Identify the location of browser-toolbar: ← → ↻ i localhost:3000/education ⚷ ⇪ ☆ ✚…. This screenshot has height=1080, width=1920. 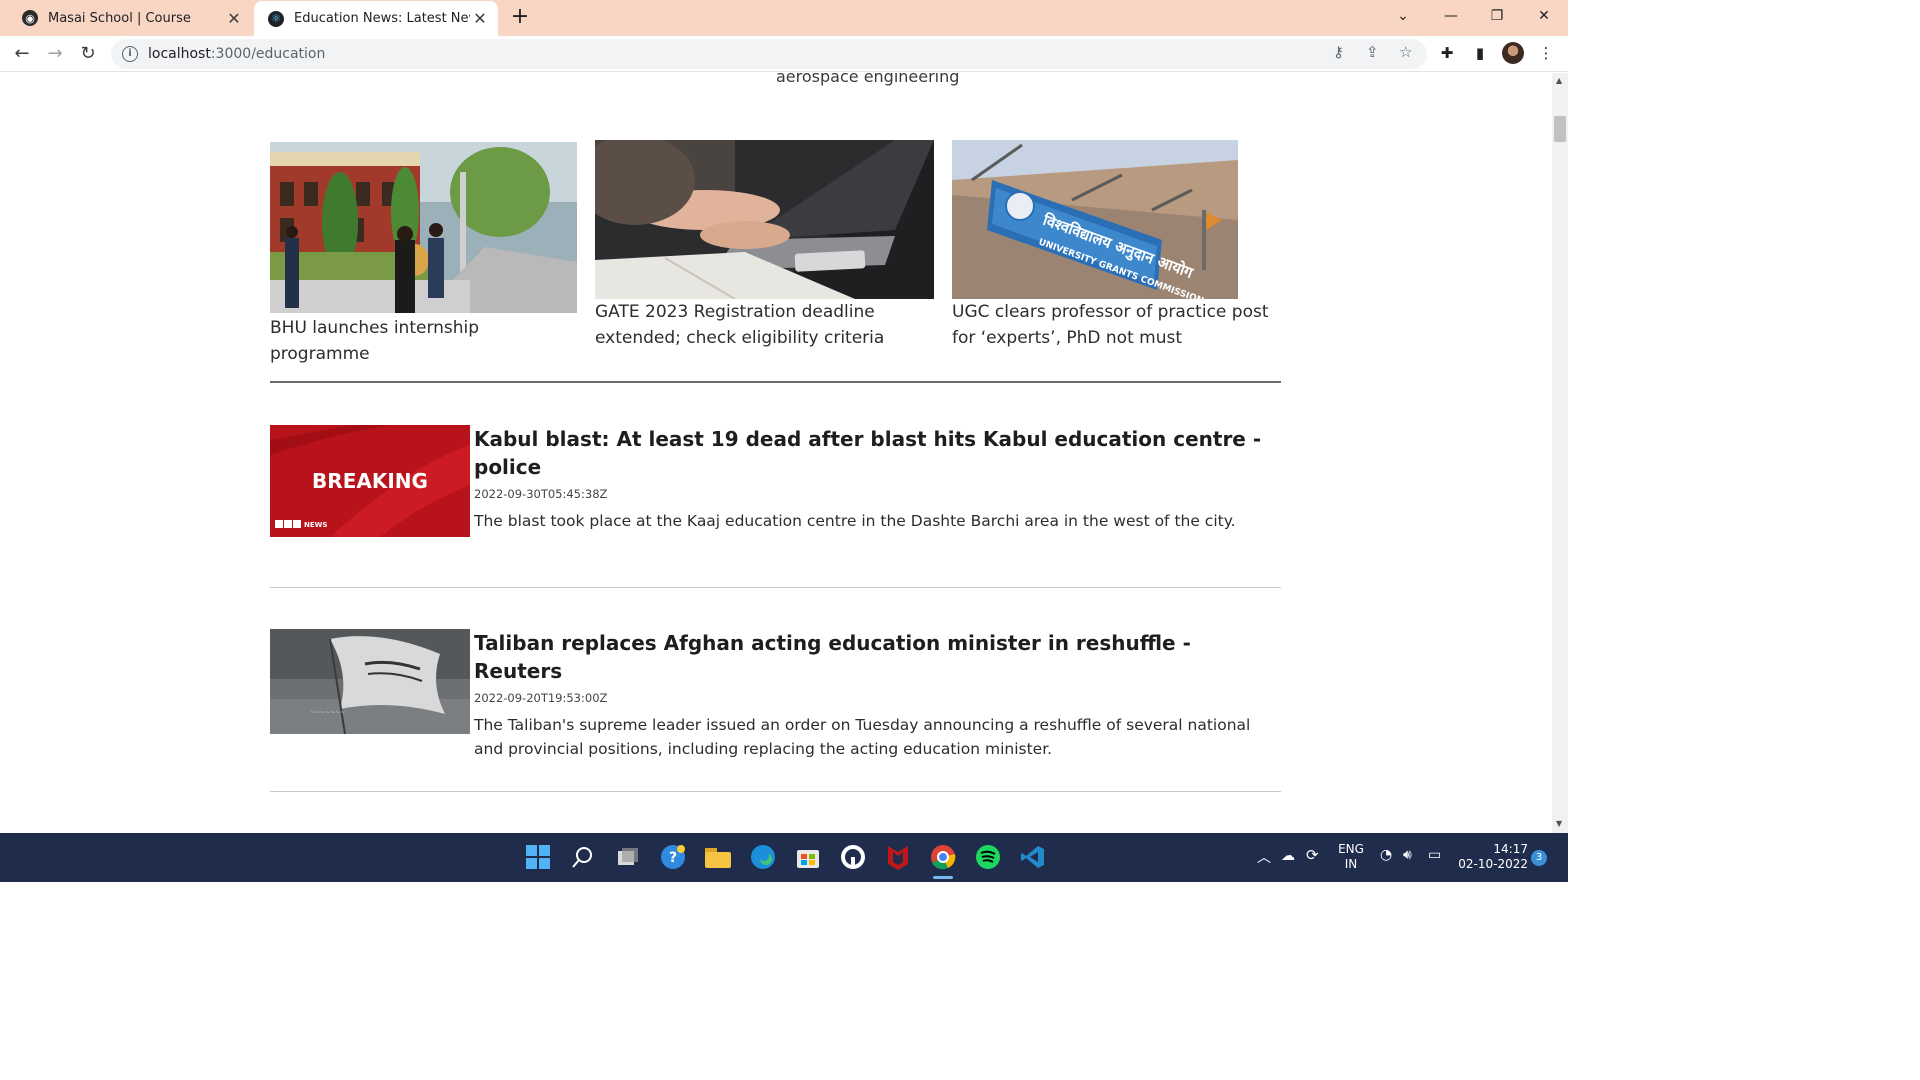
(784, 54).